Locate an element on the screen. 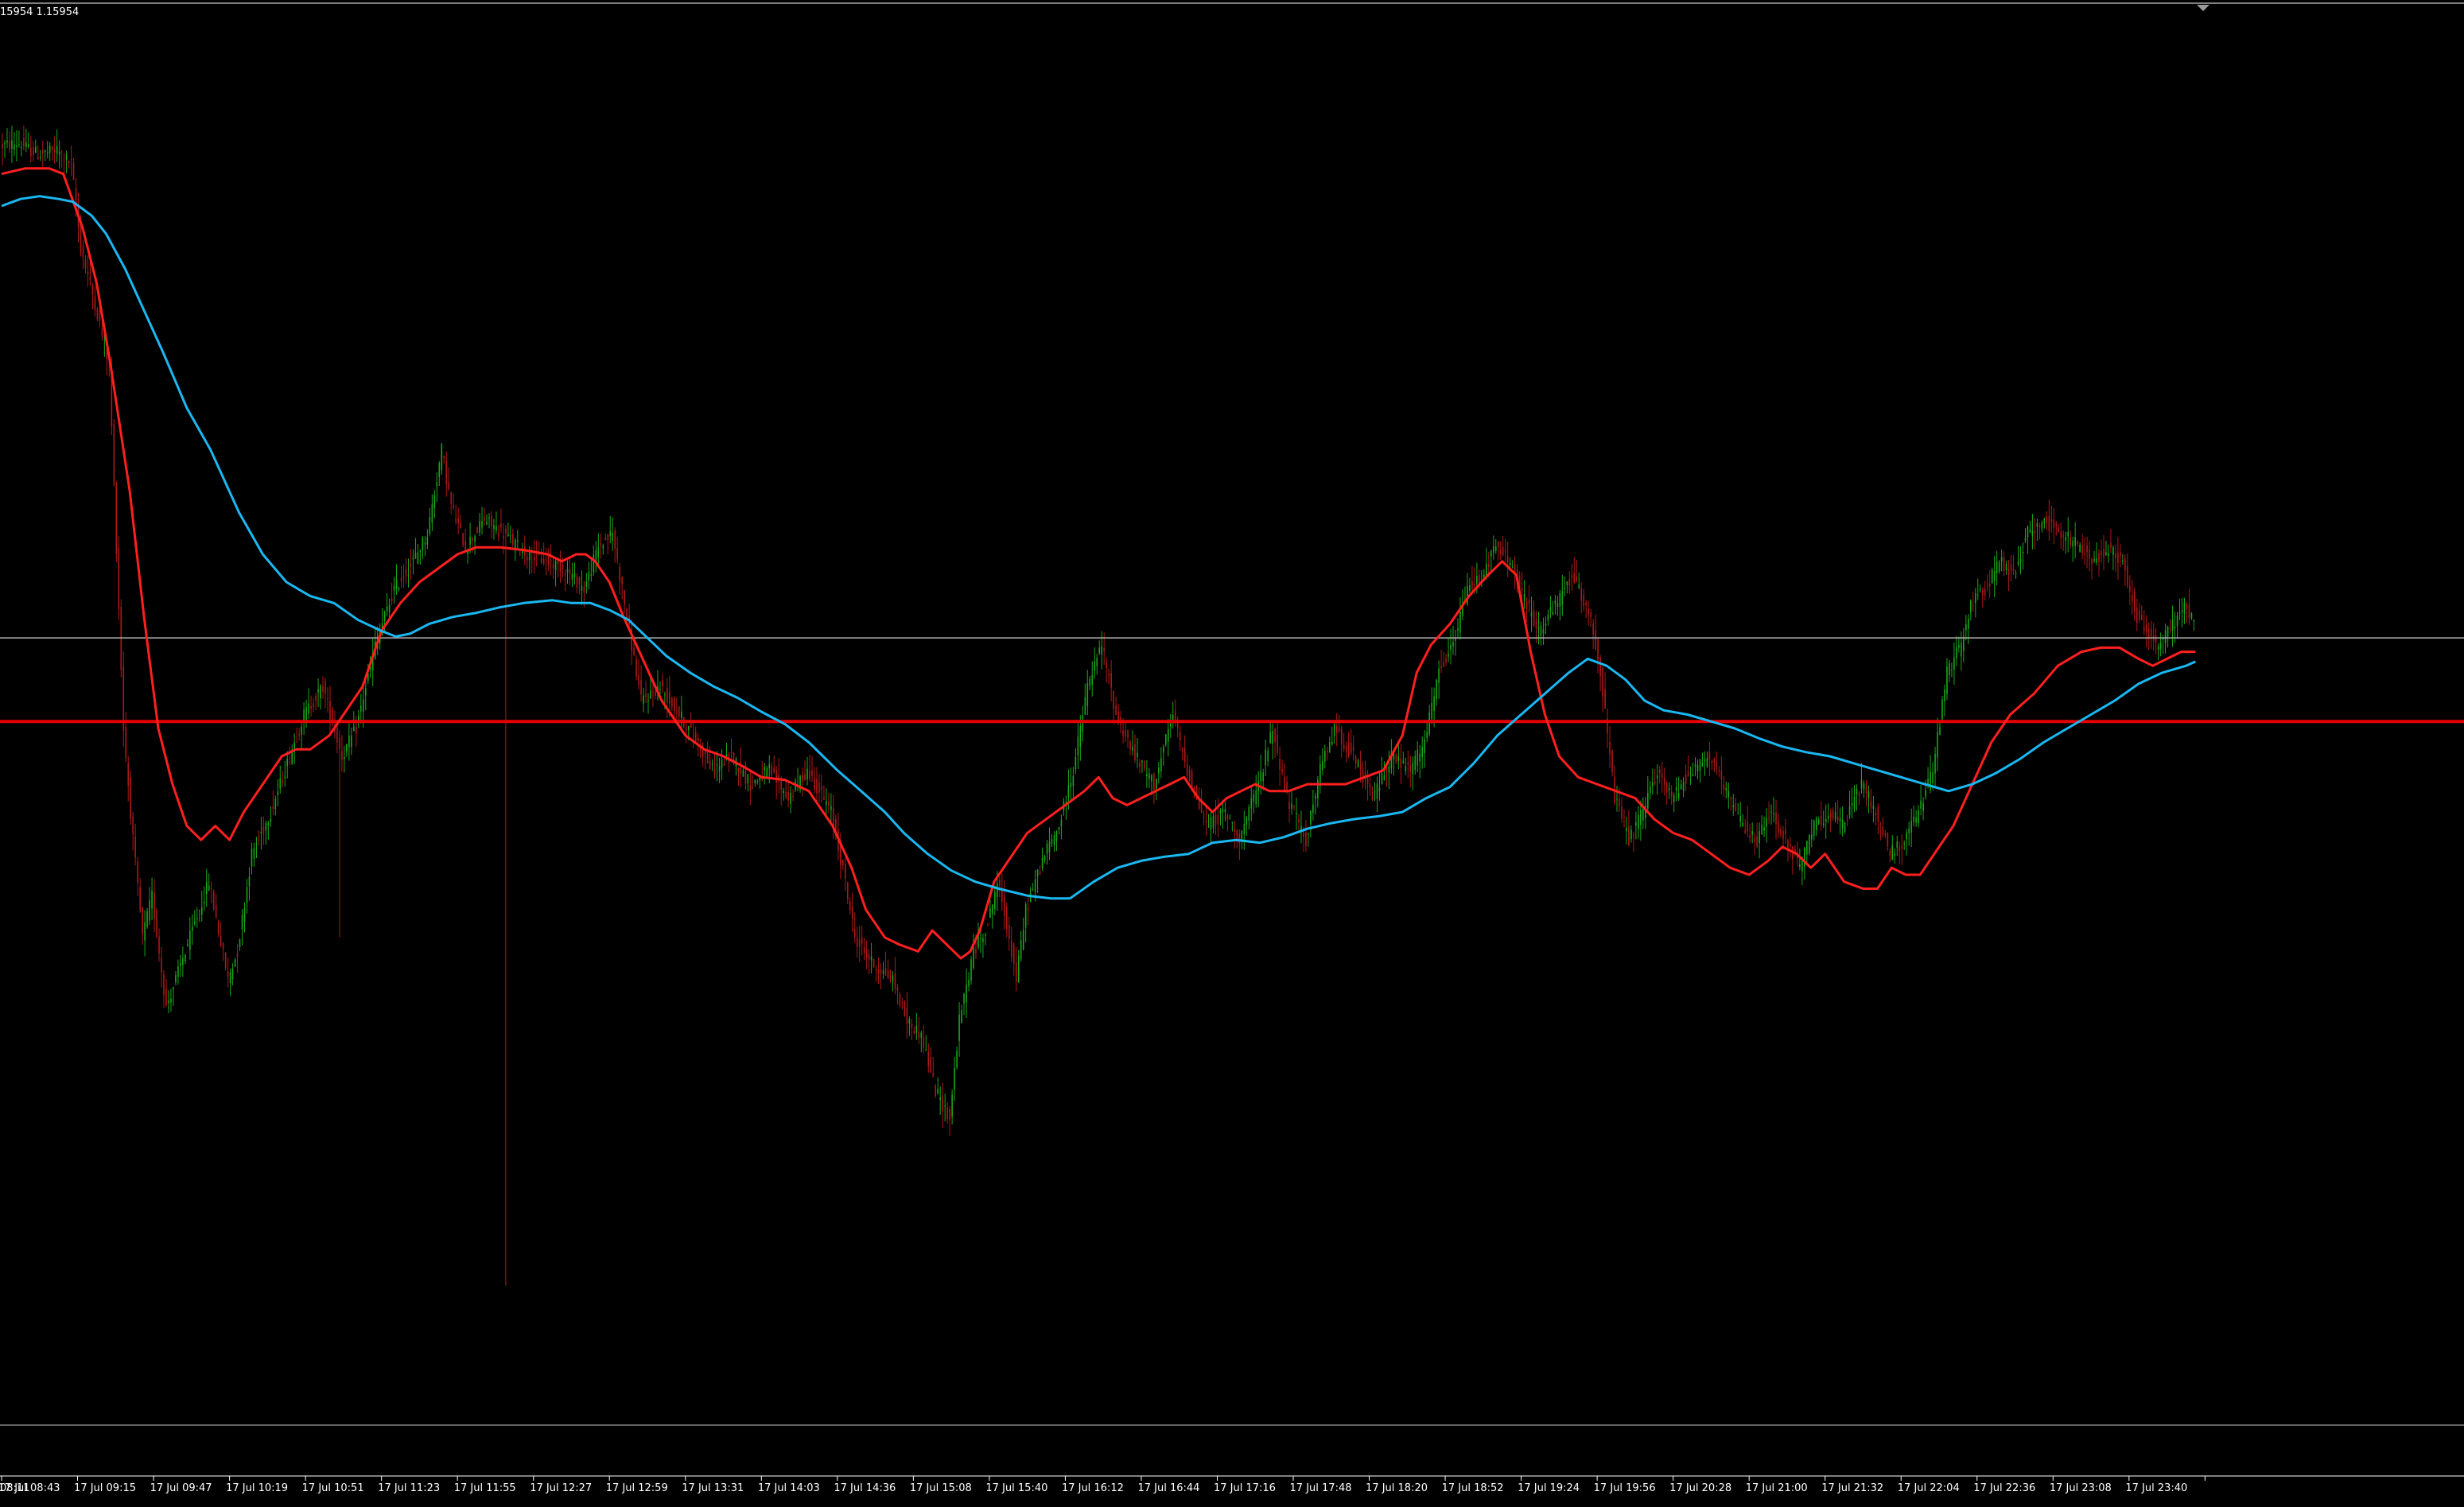 The image size is (2464, 1507). x-tick-label: 17 Jul 22:04 is located at coordinates (1929, 1488).